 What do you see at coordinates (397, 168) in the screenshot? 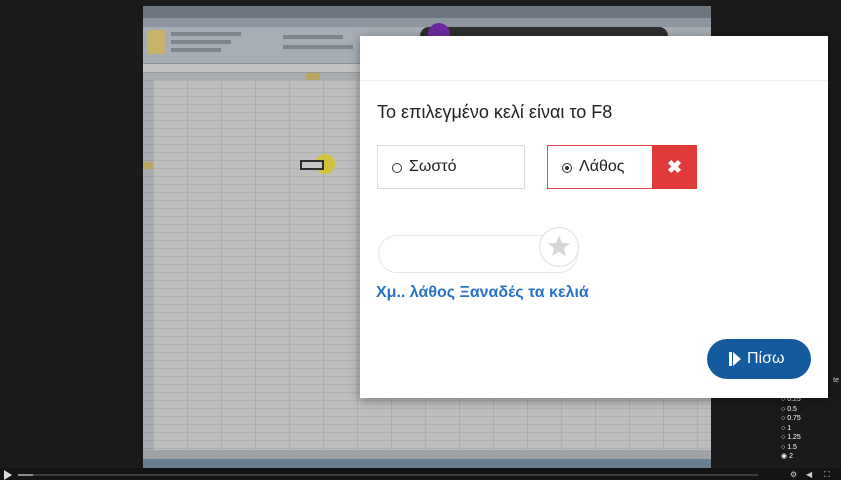
I see `radio-icon` at bounding box center [397, 168].